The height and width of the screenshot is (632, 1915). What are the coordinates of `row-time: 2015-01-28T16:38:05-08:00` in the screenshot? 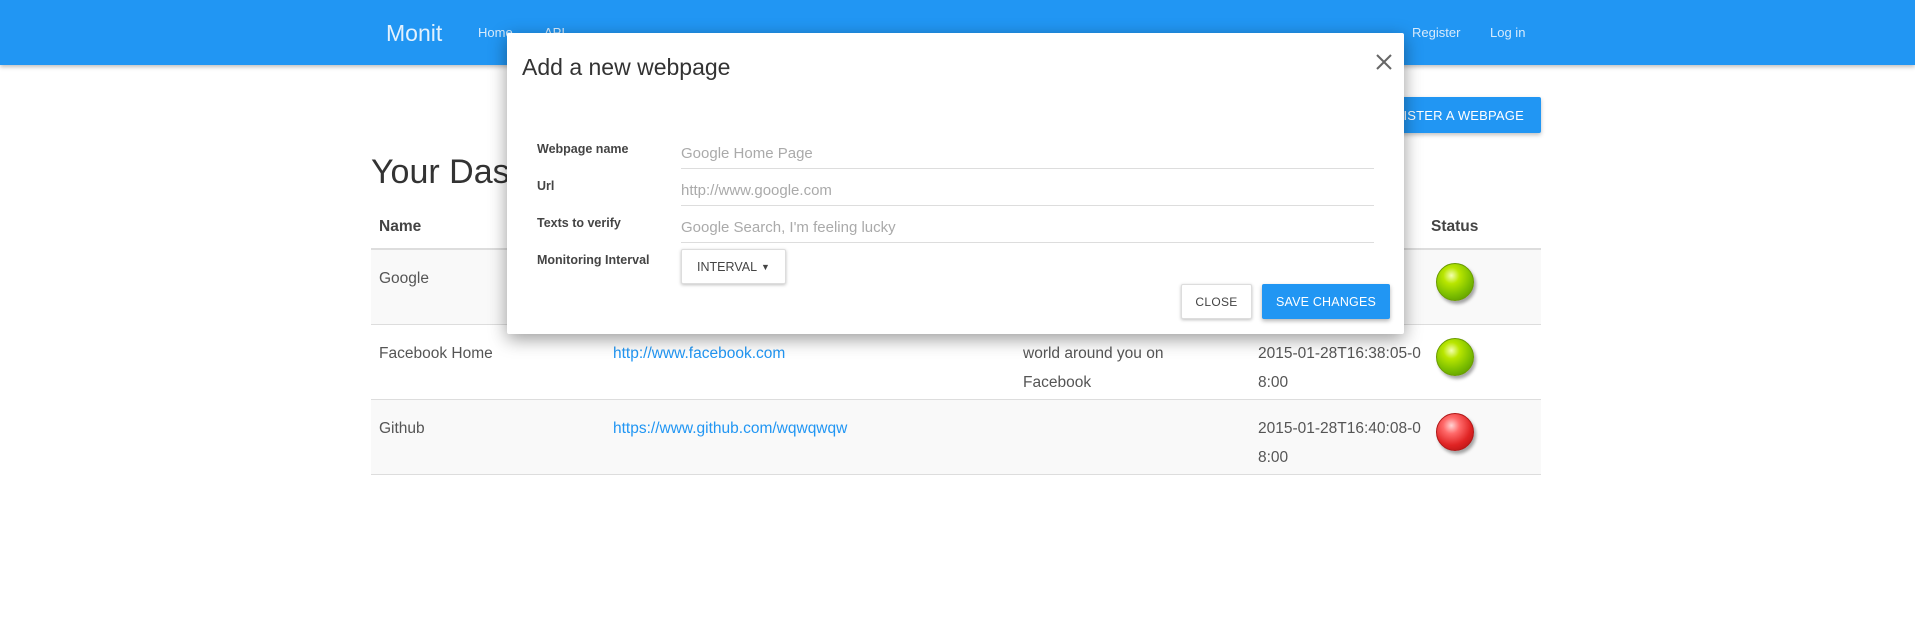 It's located at (1339, 368).